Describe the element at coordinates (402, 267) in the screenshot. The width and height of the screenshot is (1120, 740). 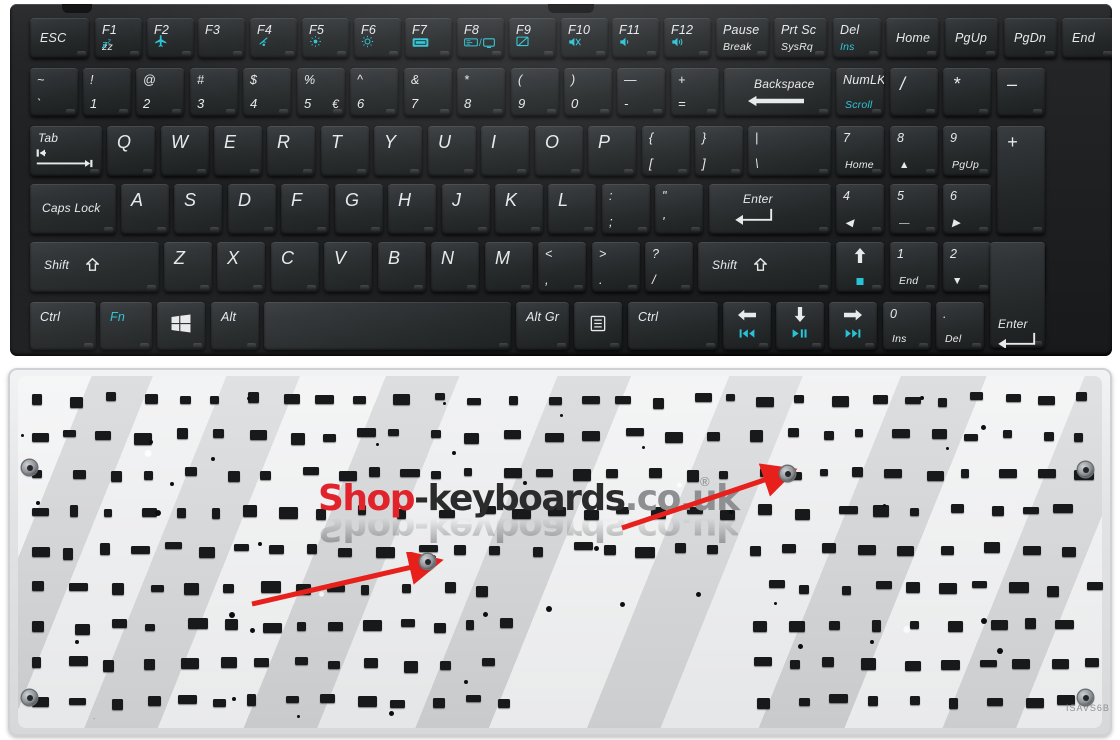
I see `key-b: B` at that location.